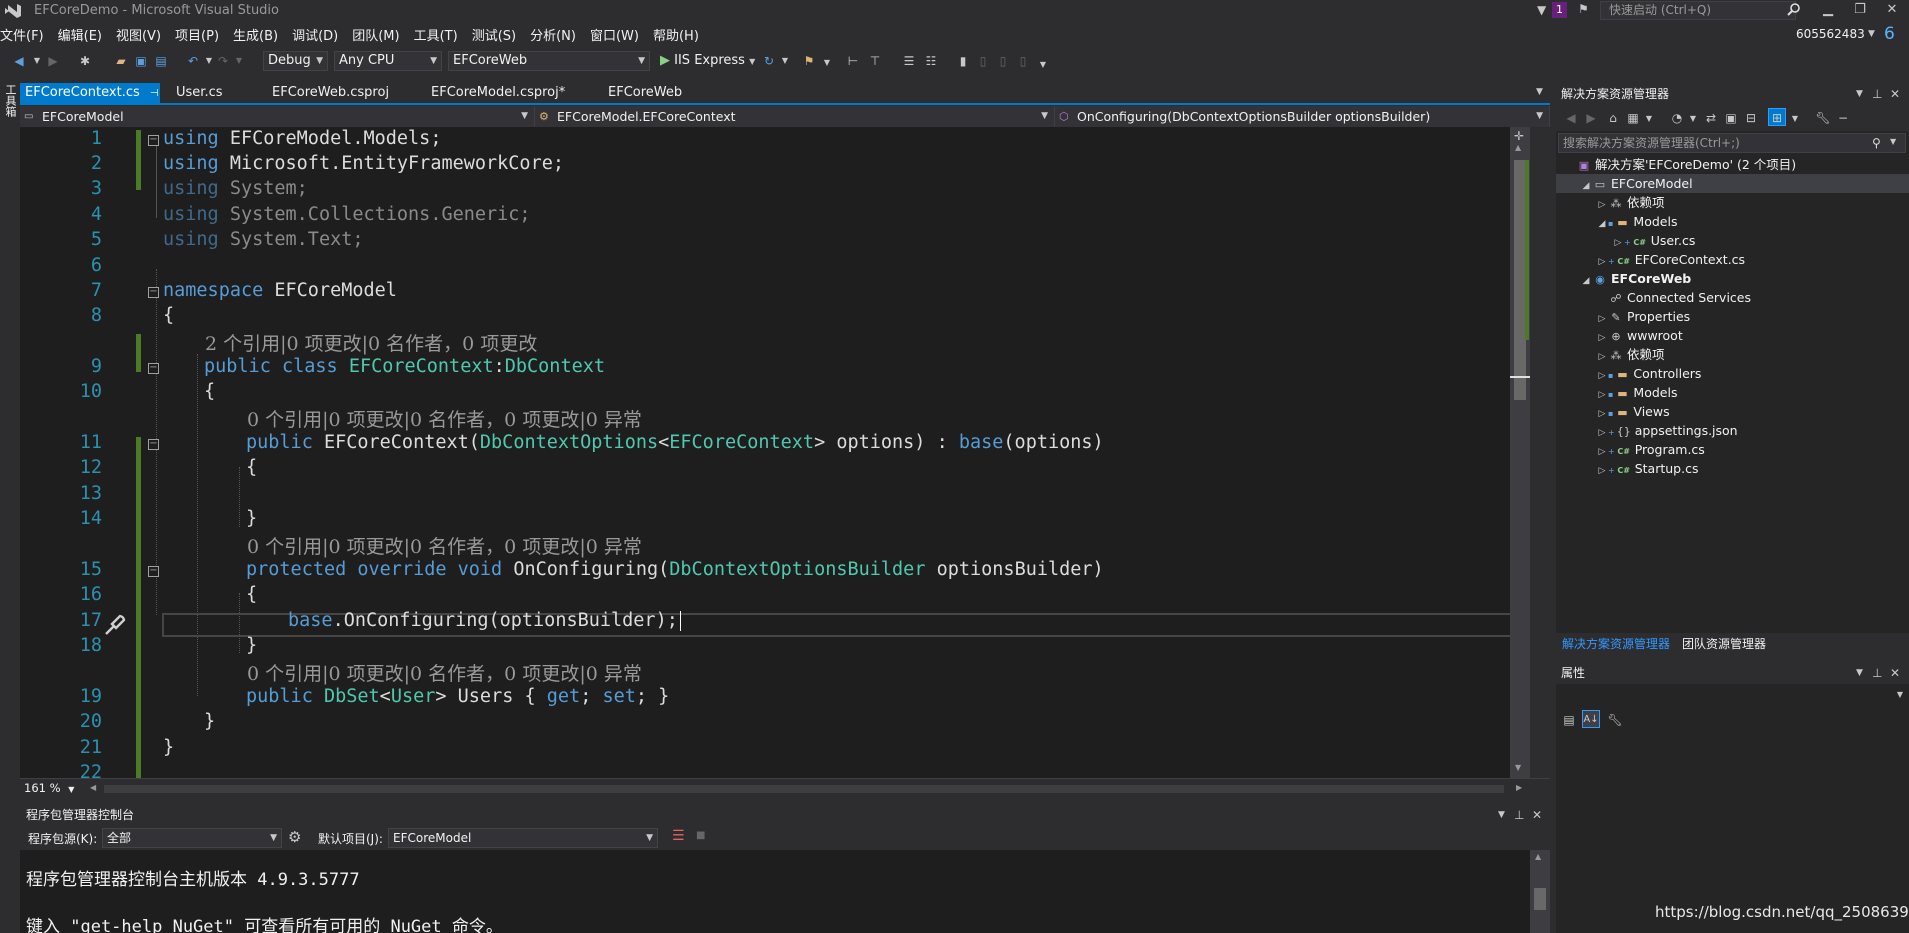 The height and width of the screenshot is (933, 1909). I want to click on categorized-icon: ▤, so click(1569, 720).